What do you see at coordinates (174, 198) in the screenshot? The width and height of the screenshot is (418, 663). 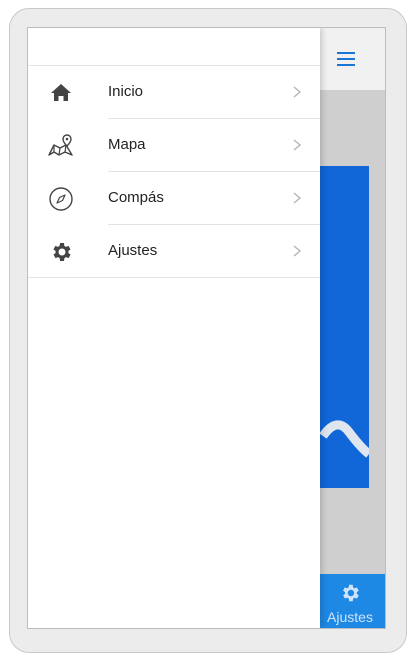 I see `drawer-item-compas: Compás` at bounding box center [174, 198].